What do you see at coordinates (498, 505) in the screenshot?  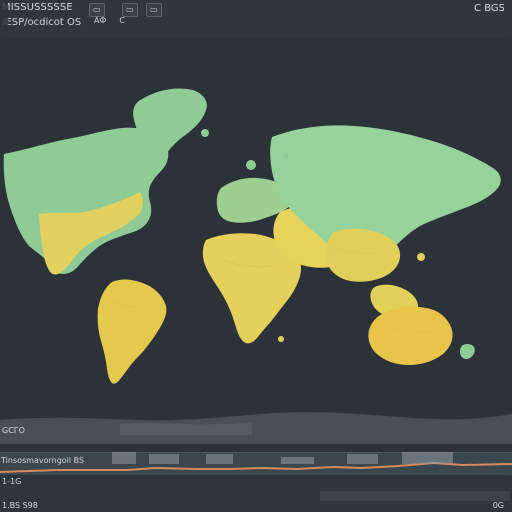 I see `footer-bottom-right-label: 0G` at bounding box center [498, 505].